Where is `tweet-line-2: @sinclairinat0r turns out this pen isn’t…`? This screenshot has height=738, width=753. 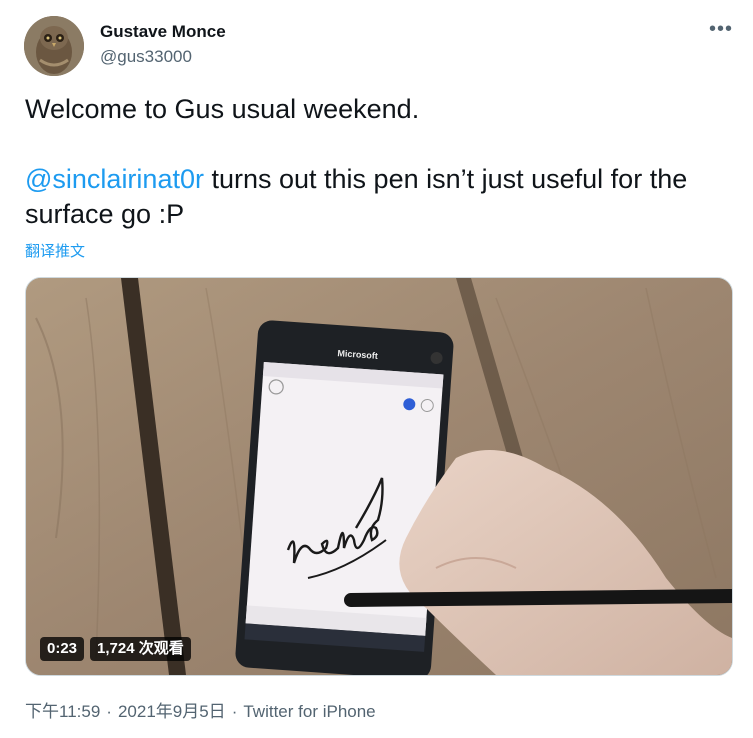
tweet-line-2: @sinclairinat0r turns out this pen isn’t… is located at coordinates (375, 197).